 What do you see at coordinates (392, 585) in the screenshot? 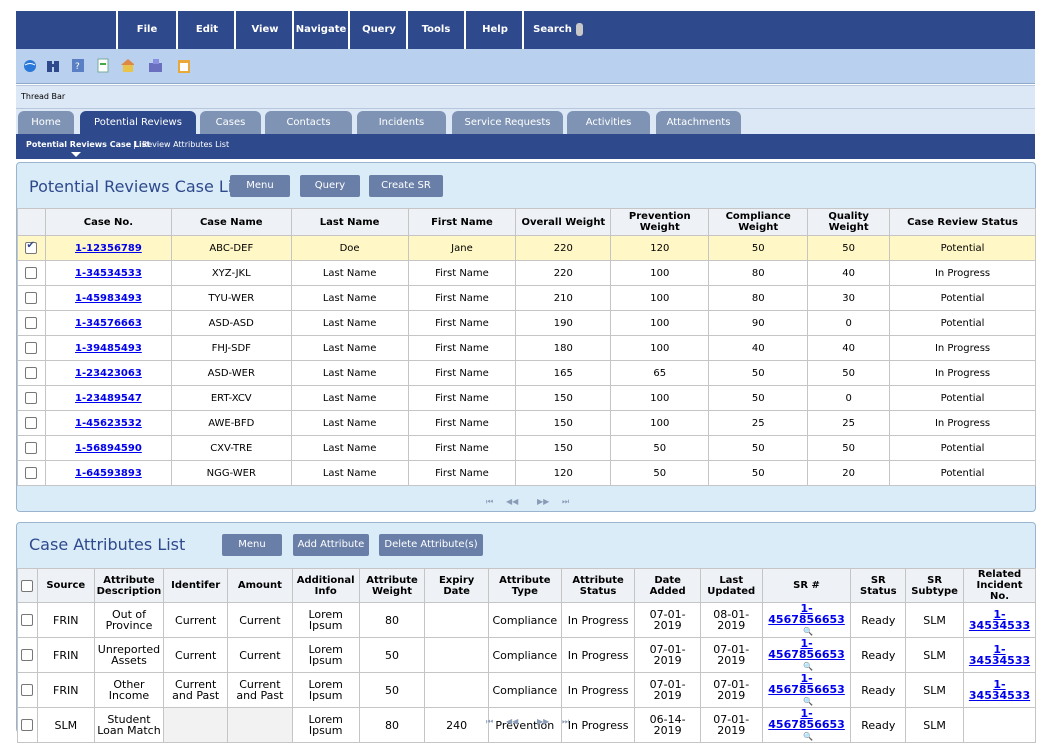
I see `column-header: Attribute Weight` at bounding box center [392, 585].